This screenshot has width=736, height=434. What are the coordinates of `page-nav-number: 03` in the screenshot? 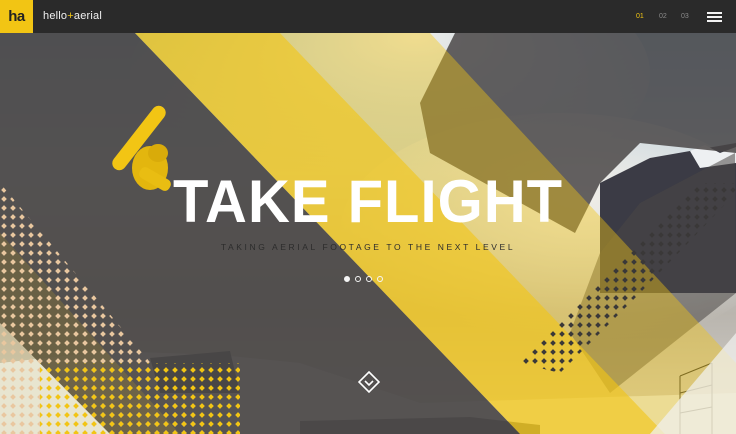 It's located at (685, 16).